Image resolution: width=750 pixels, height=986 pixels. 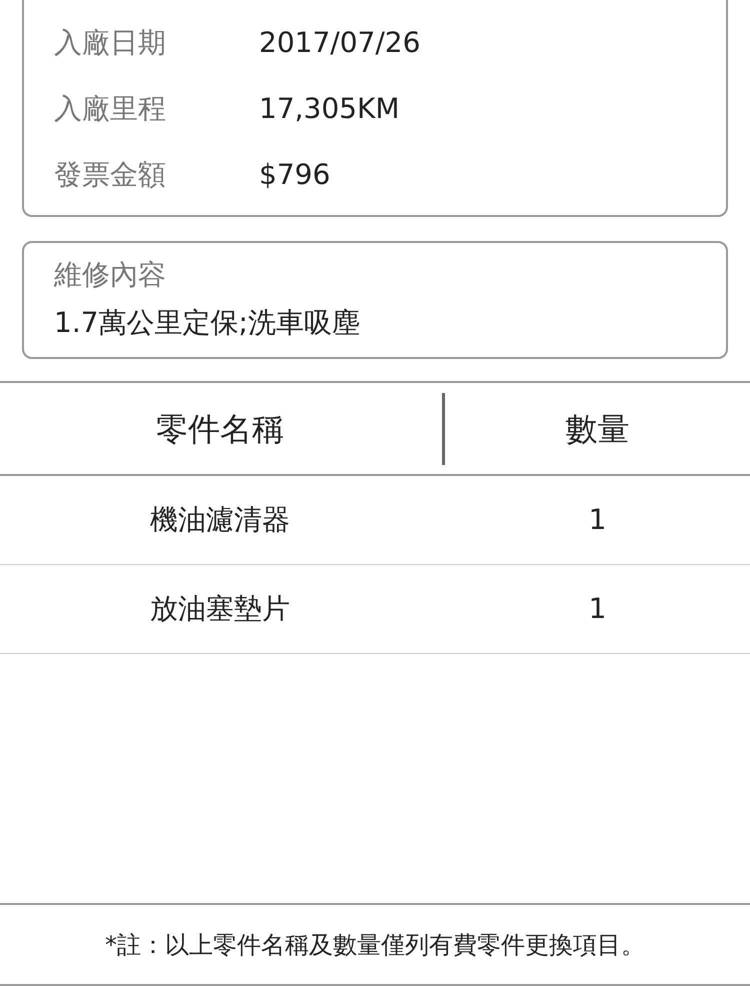 What do you see at coordinates (597, 429) in the screenshot?
I see `column-header: 數量` at bounding box center [597, 429].